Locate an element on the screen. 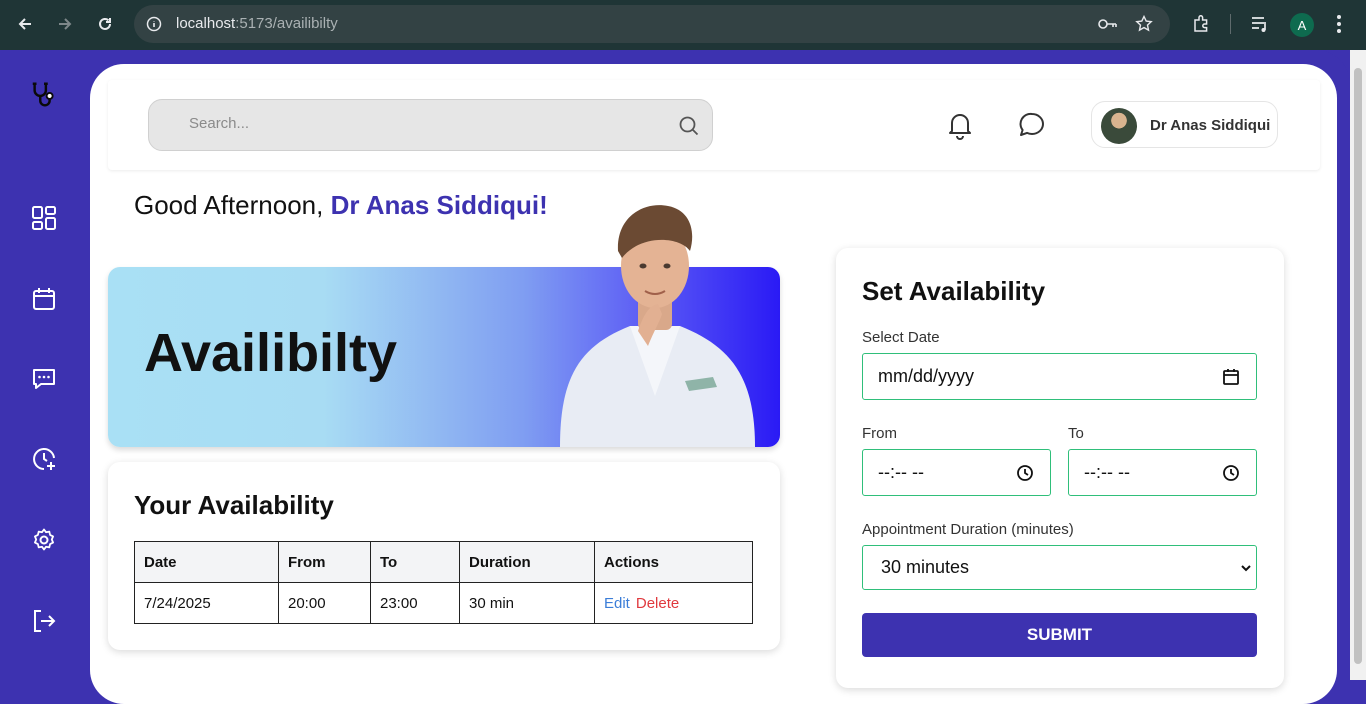  page-scrollbar is located at coordinates (1358, 365).